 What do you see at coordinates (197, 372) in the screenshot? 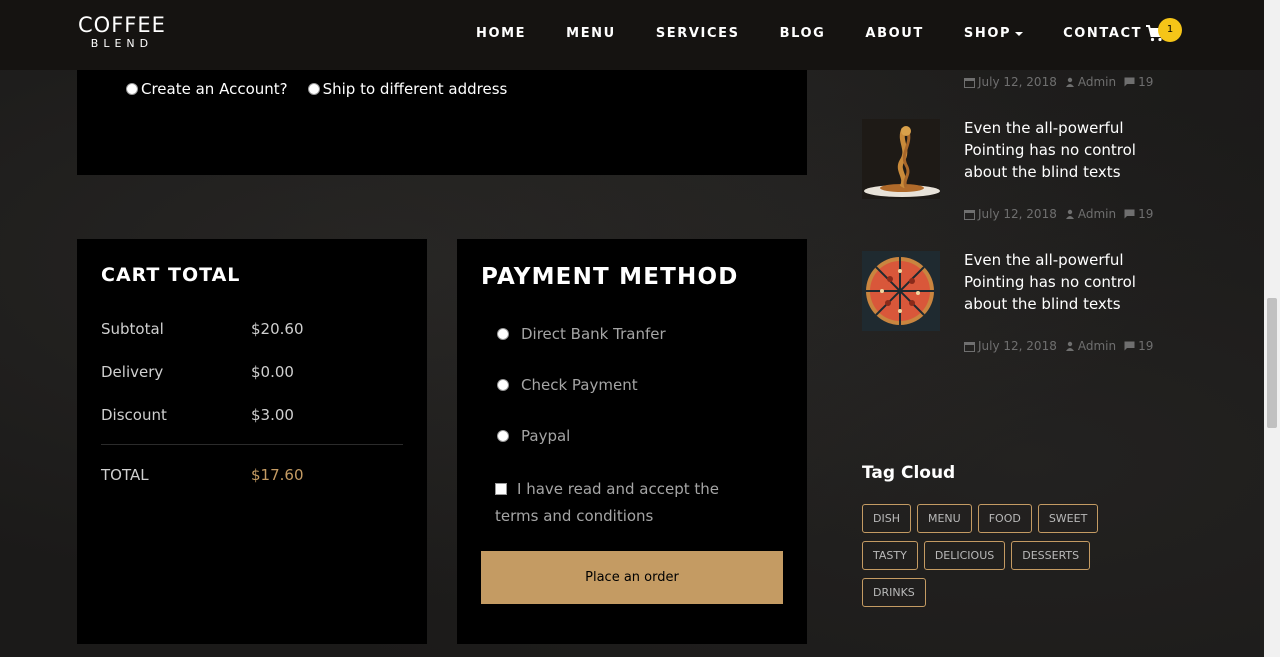
I see `delivery-row: Delivery $0.00` at bounding box center [197, 372].